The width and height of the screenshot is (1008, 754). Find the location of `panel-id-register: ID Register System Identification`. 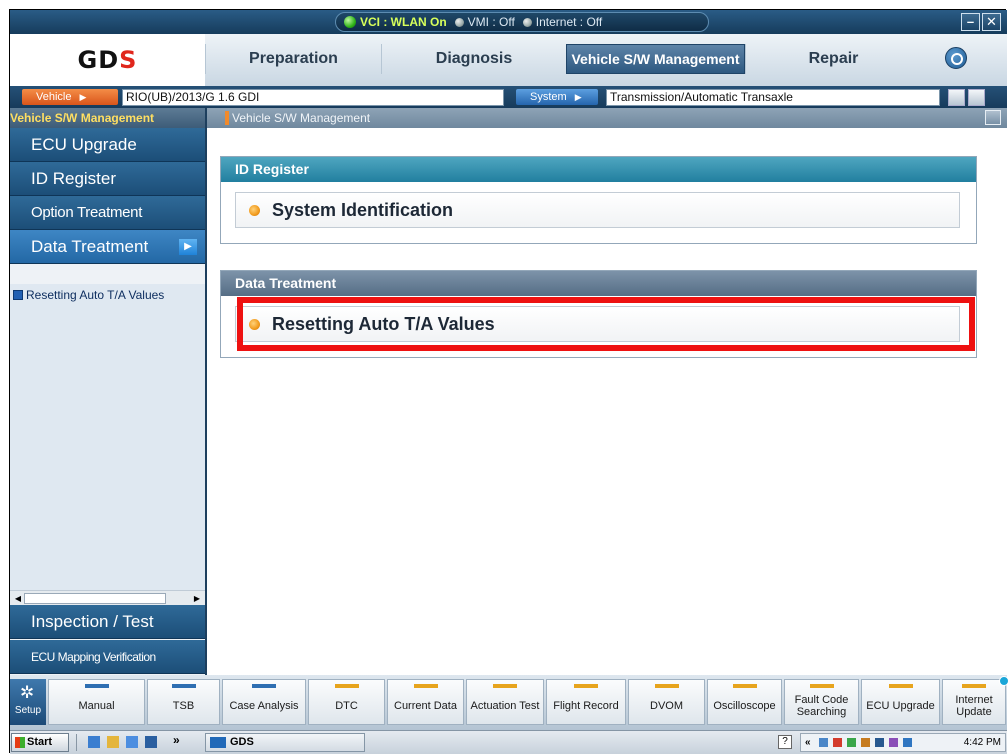

panel-id-register: ID Register System Identification is located at coordinates (598, 200).